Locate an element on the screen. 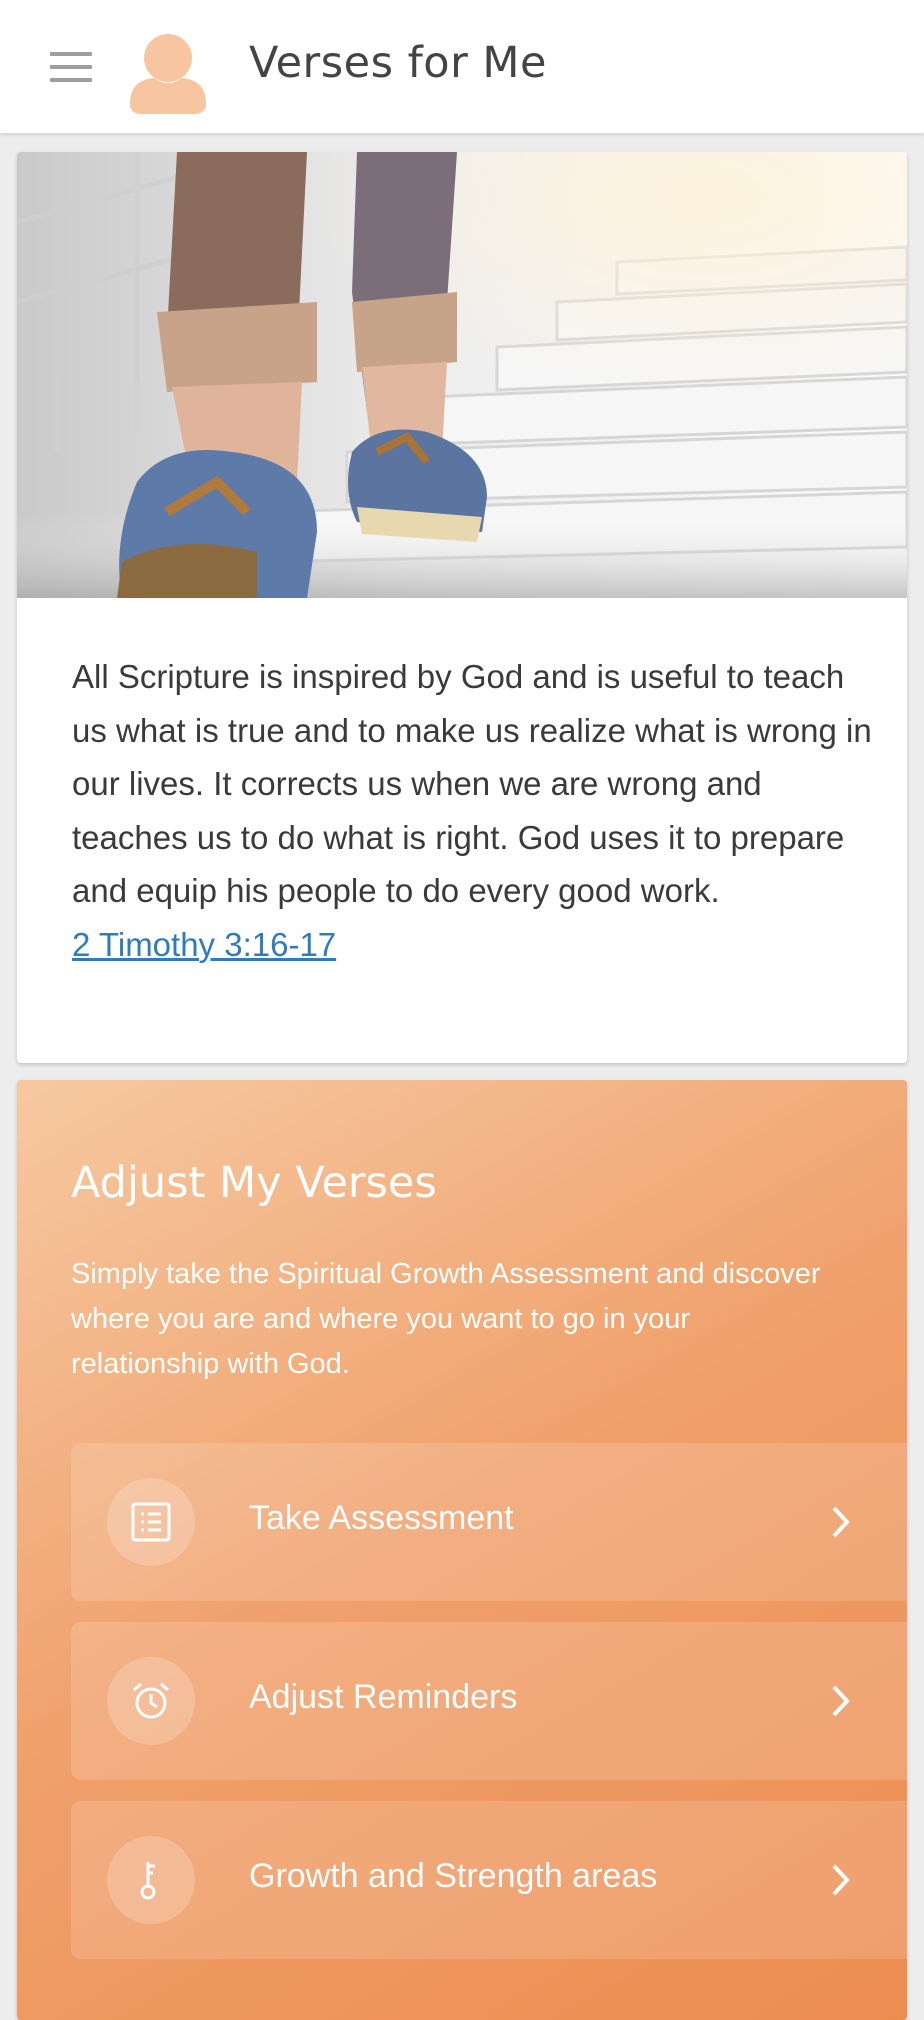  growth-strength-areas-label: Growth and Strength areas is located at coordinates (453, 1876).